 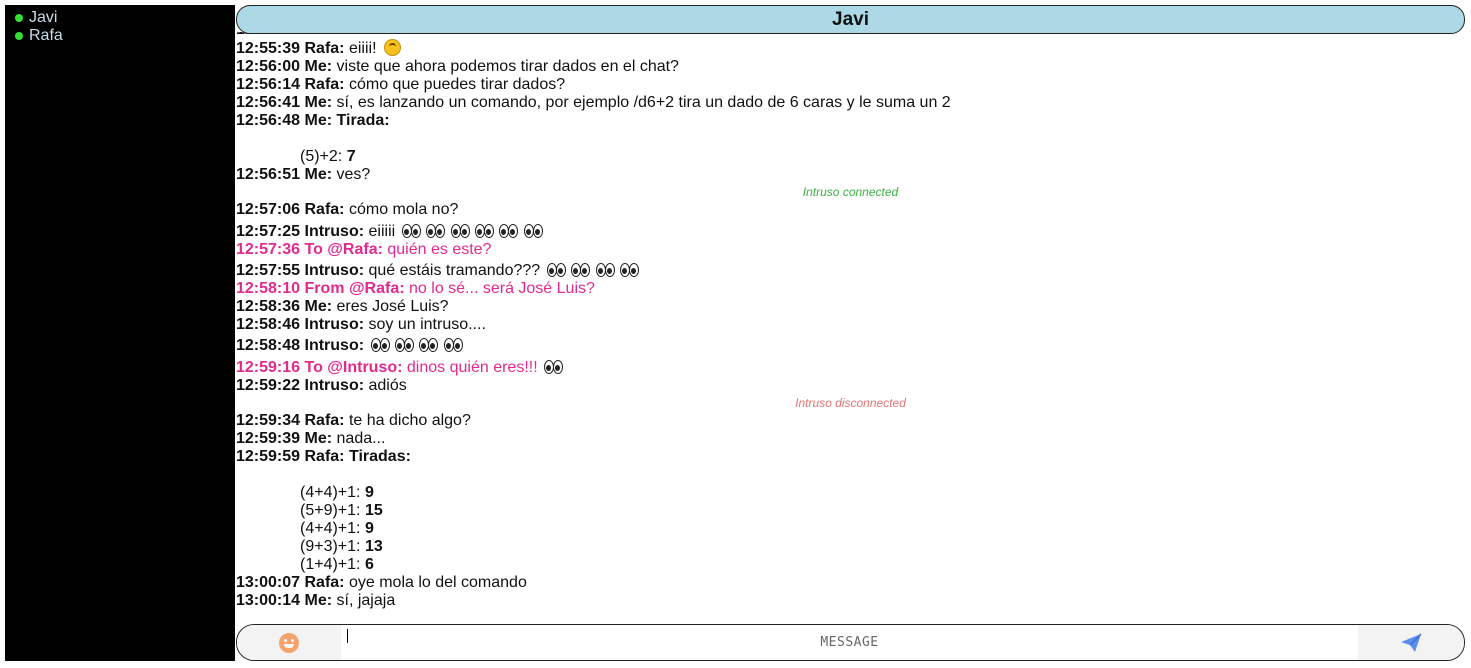 What do you see at coordinates (850, 48) in the screenshot?
I see `message-item: 12:55:39 Rafa: eiiii!` at bounding box center [850, 48].